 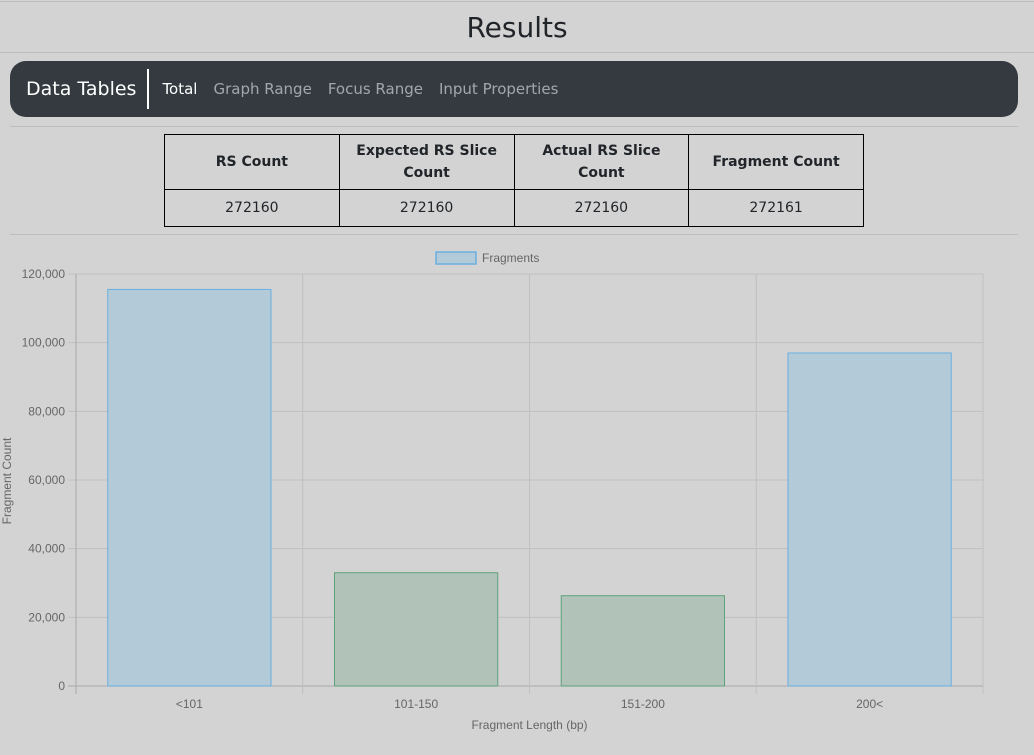 What do you see at coordinates (869, 704) in the screenshot?
I see `x-tick-label: 200<` at bounding box center [869, 704].